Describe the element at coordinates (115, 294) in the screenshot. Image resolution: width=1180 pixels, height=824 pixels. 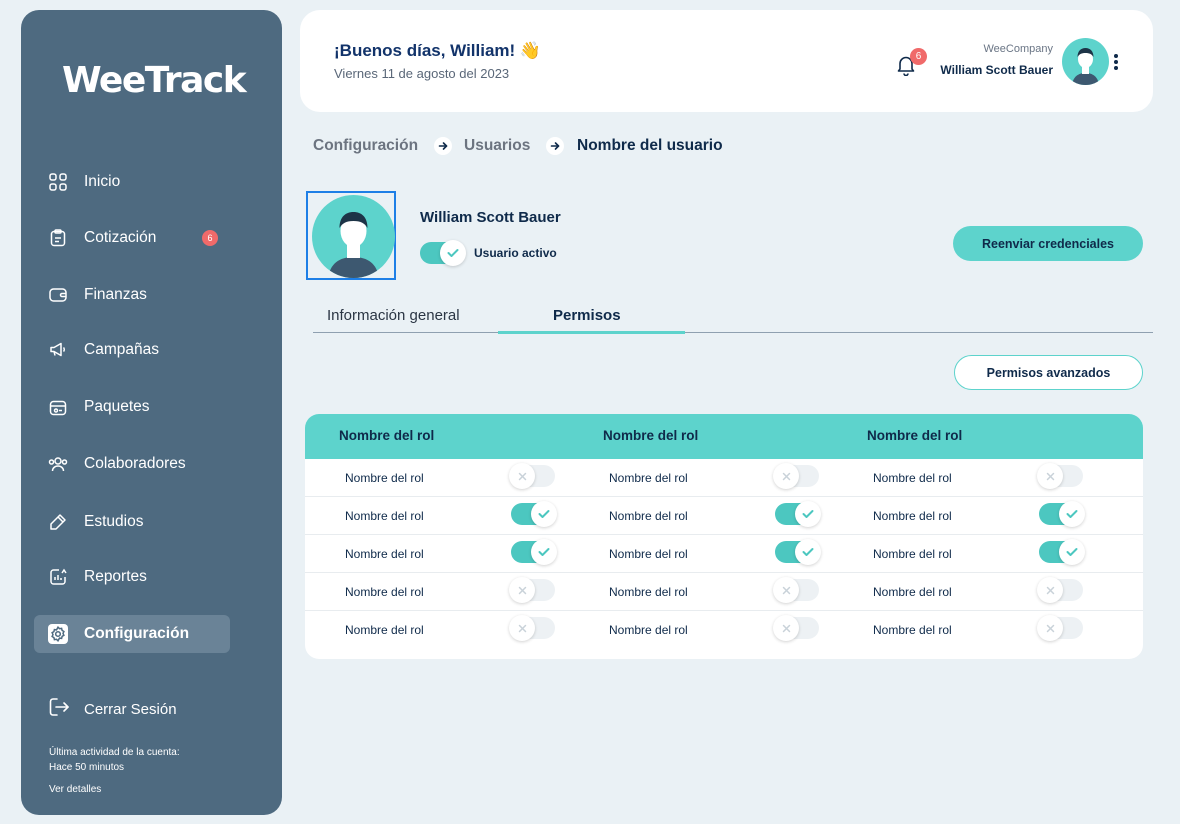
I see `sidebar-item-label: Finanzas` at that location.